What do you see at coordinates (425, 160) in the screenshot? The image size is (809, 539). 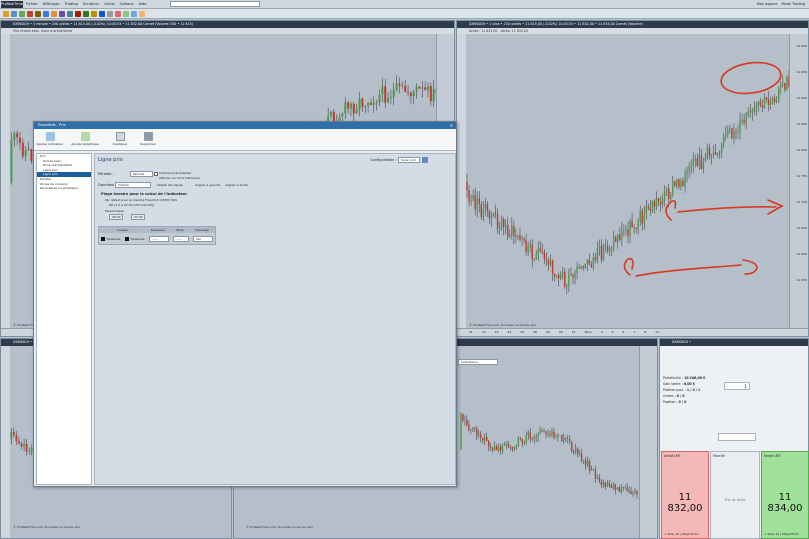 I see `save-icon` at bounding box center [425, 160].